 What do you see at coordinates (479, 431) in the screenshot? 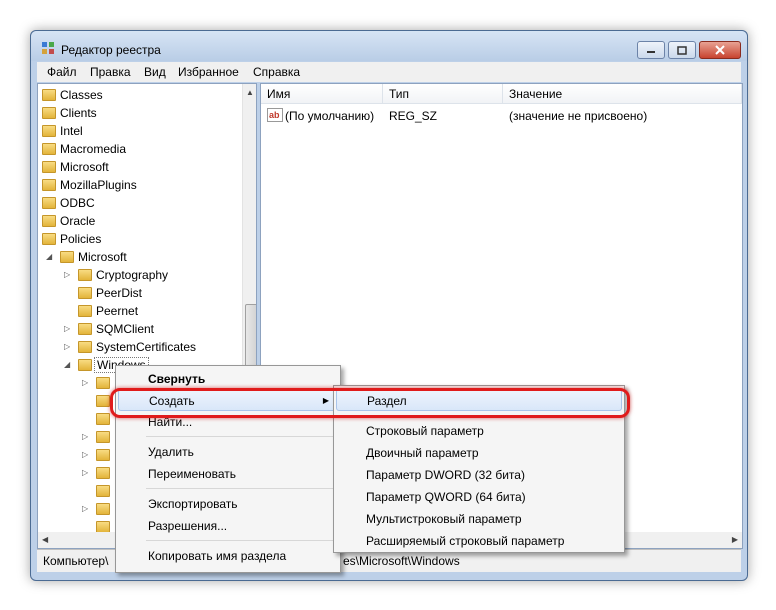
I see `submenu-item-string: Строковый параметр` at bounding box center [479, 431].